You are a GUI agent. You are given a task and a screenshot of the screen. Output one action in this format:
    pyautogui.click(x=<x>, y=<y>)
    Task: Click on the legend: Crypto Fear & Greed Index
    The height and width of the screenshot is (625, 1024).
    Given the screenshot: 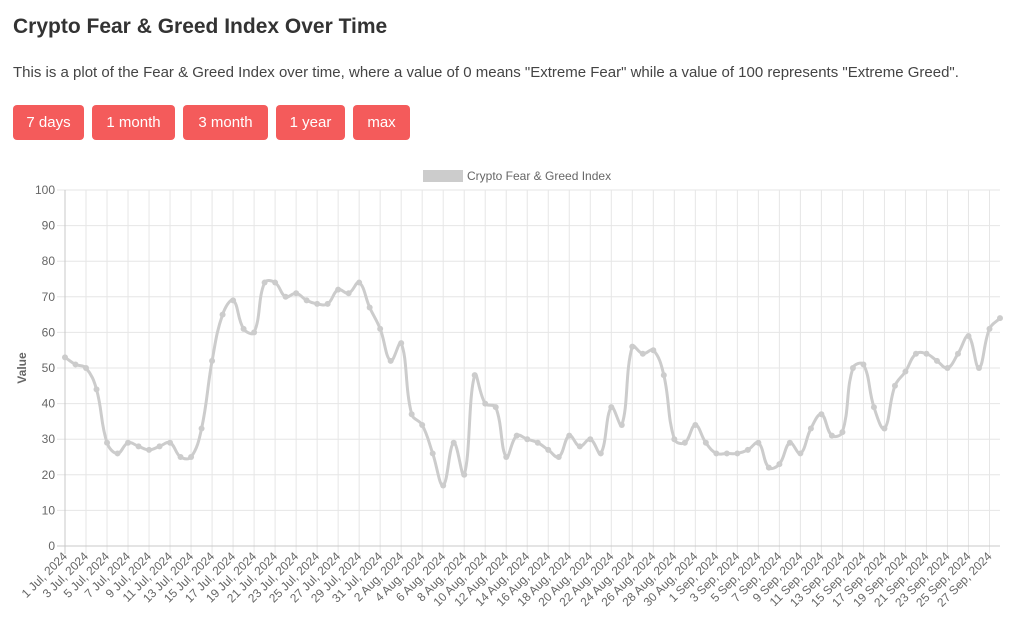 What is the action you would take?
    pyautogui.click(x=517, y=176)
    